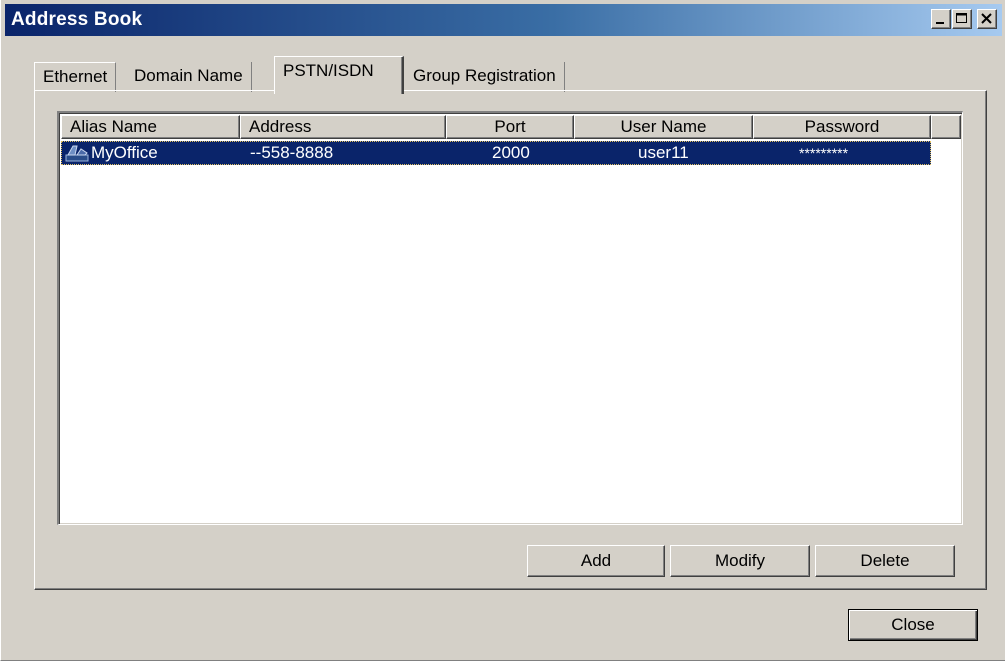 The height and width of the screenshot is (661, 1005). I want to click on minimize-icon, so click(940, 23).